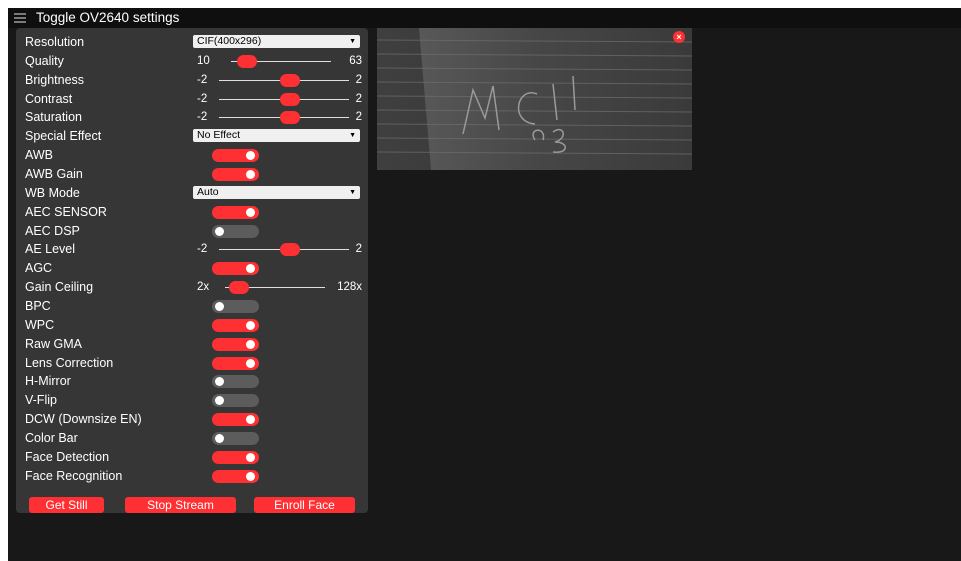  Describe the element at coordinates (192, 457) in the screenshot. I see `row-face-detection: Face Detection` at that location.